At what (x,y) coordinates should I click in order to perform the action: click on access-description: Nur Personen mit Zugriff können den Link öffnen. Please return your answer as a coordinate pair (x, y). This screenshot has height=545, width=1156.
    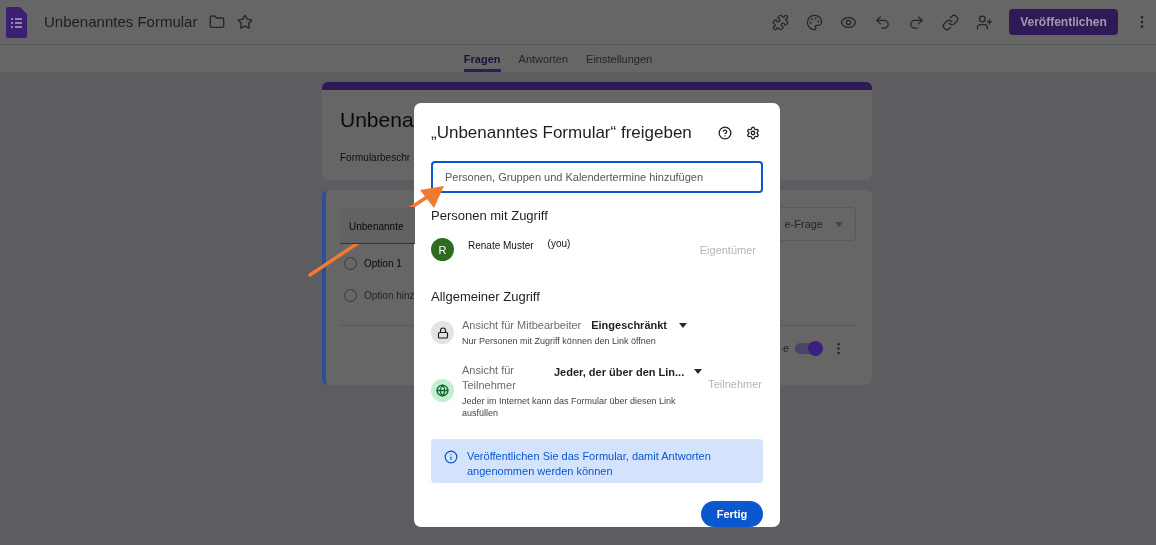
    Looking at the image, I should click on (559, 342).